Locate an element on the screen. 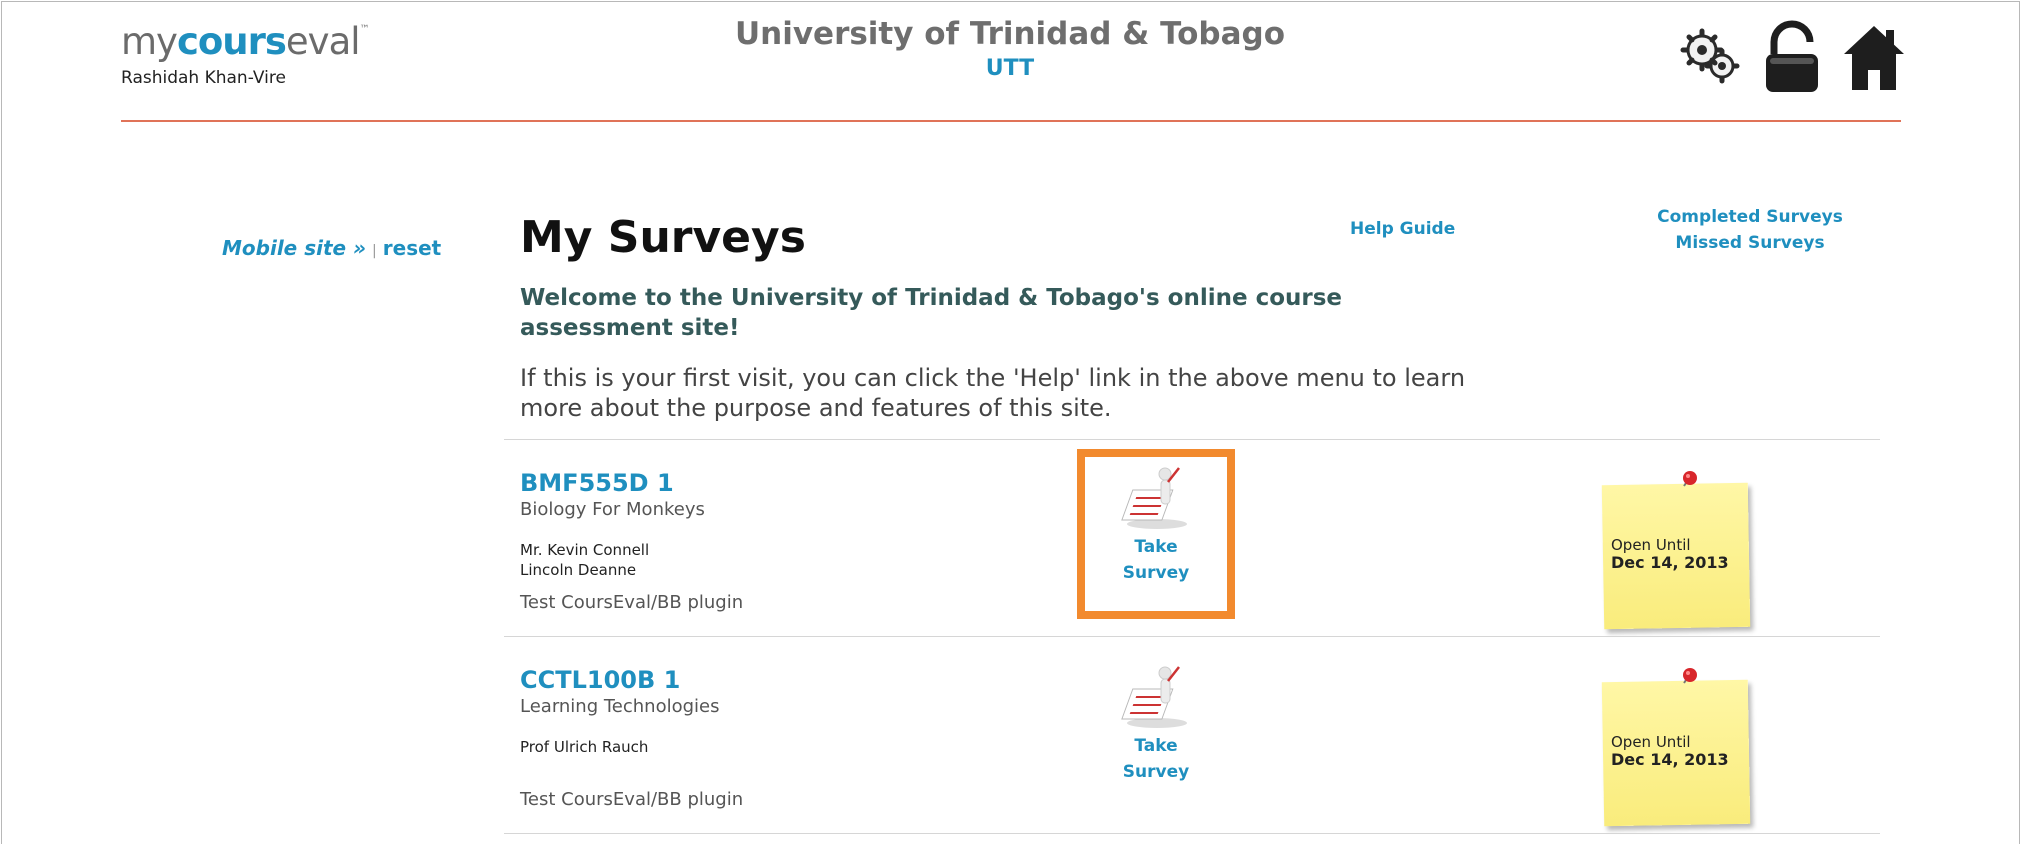 This screenshot has width=2021, height=845. mycourseval-logo: mycourseval™ is located at coordinates (245, 41).